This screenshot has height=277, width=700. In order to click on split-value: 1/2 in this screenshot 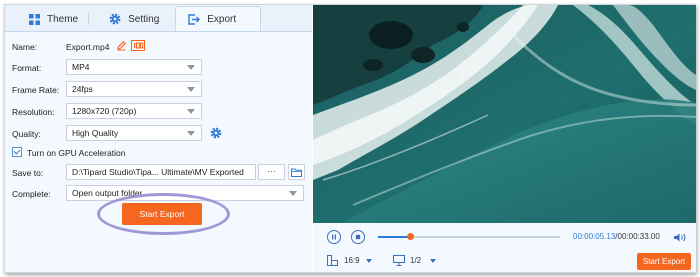, I will do `click(416, 260)`.